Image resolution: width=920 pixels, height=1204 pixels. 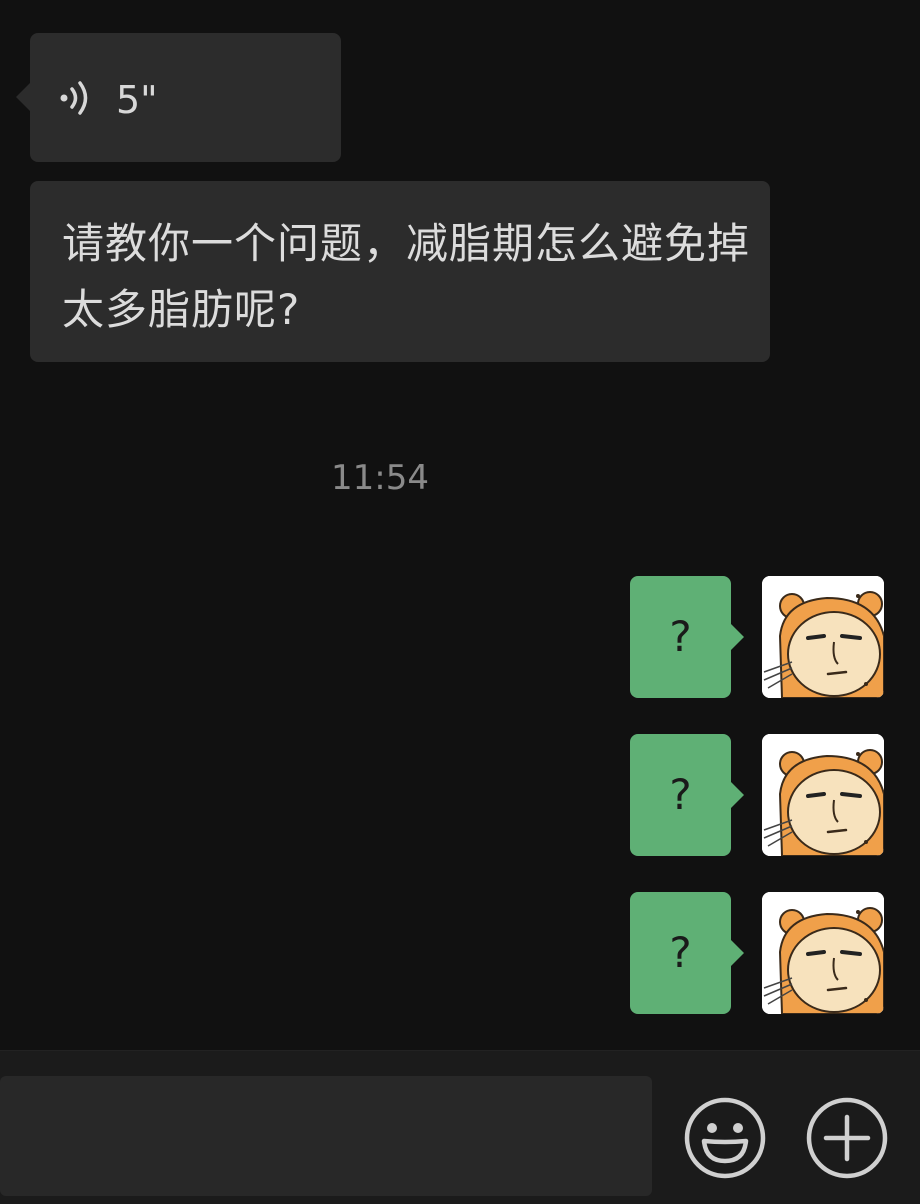 What do you see at coordinates (406, 276) in the screenshot?
I see `incoming-text: 请教你一个问题，减脂期怎么避免掉太多脂肪呢?` at bounding box center [406, 276].